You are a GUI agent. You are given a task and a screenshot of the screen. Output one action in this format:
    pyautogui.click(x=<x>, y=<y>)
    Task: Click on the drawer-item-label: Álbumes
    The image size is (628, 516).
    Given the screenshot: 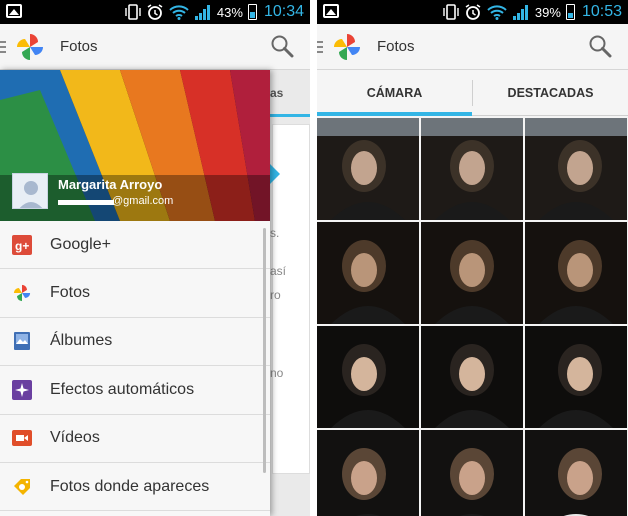 What is the action you would take?
    pyautogui.click(x=81, y=341)
    